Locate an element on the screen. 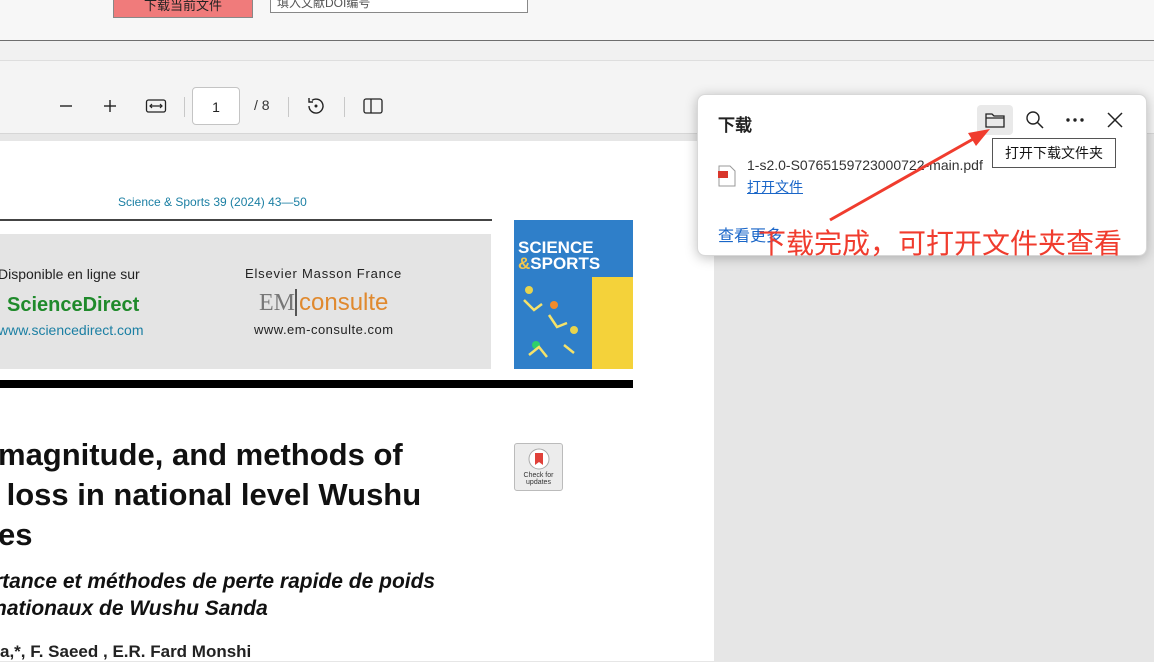 The image size is (1154, 662). cover-figures-icon is located at coordinates (550, 322).